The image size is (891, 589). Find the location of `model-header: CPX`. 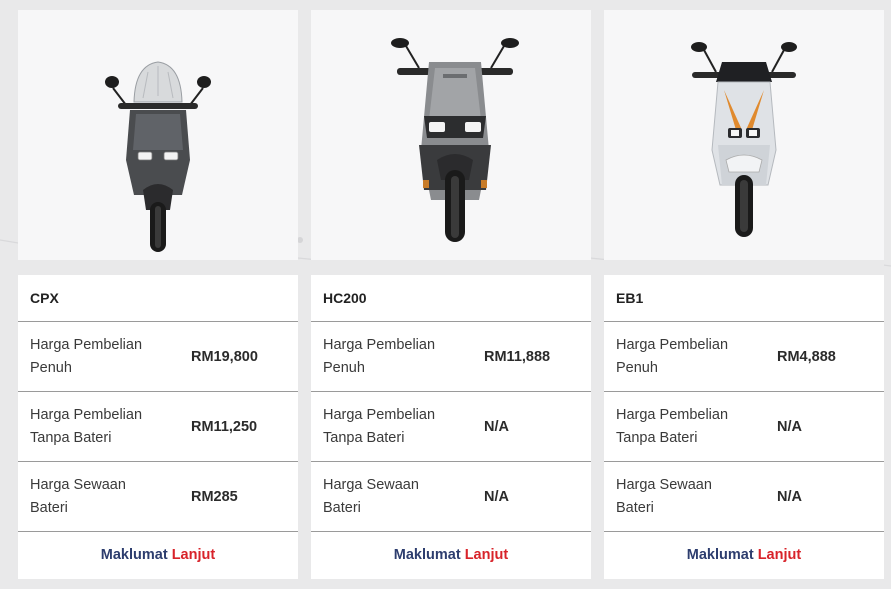

model-header: CPX is located at coordinates (158, 298).